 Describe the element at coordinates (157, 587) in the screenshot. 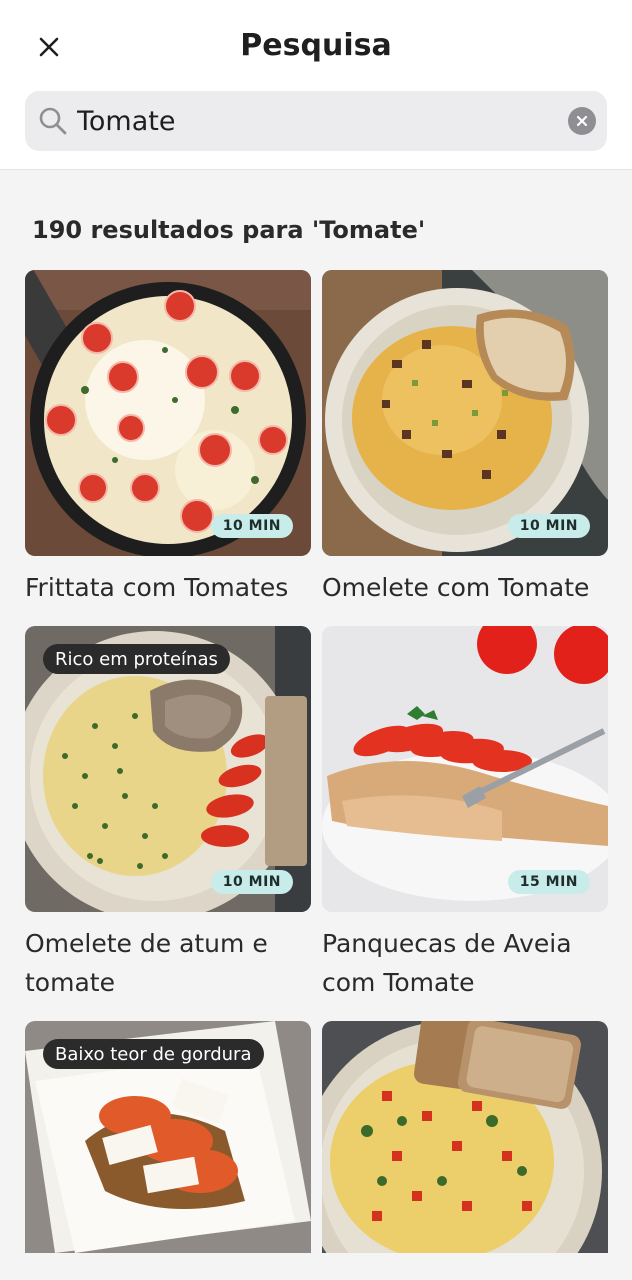

I see `recipe-title: Frittata com Tomates` at that location.